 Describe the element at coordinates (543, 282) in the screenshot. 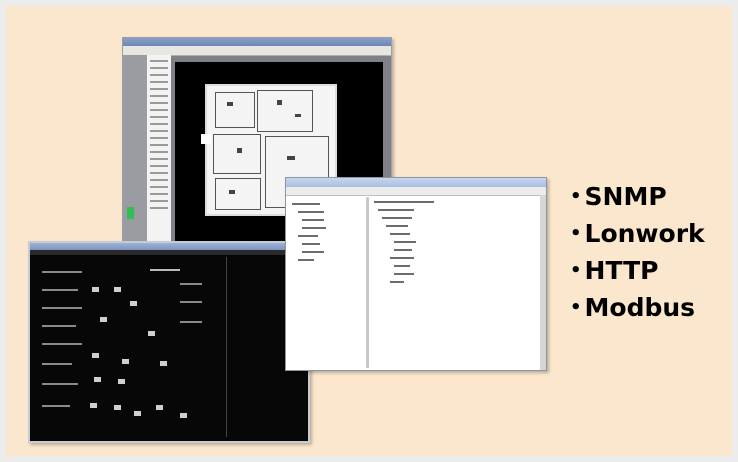

I see `scrollbar` at that location.